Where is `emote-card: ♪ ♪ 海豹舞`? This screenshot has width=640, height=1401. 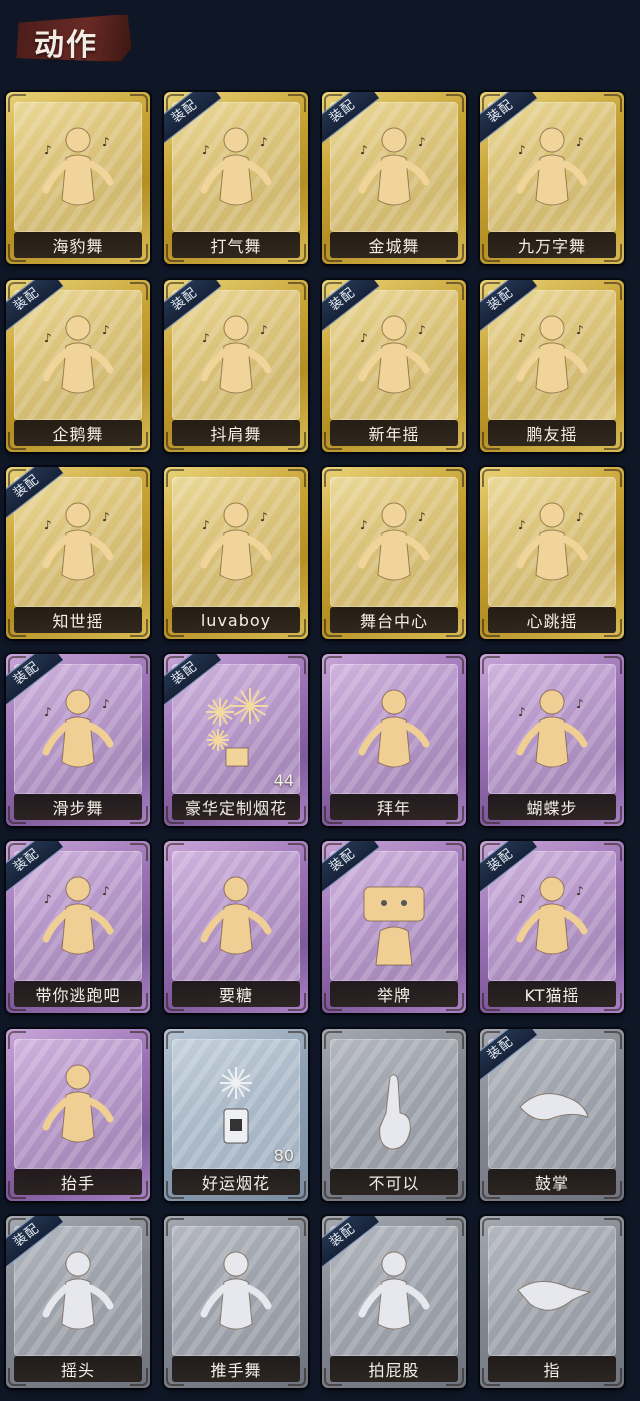
emote-card: ♪ ♪ 海豹舞 is located at coordinates (78, 178).